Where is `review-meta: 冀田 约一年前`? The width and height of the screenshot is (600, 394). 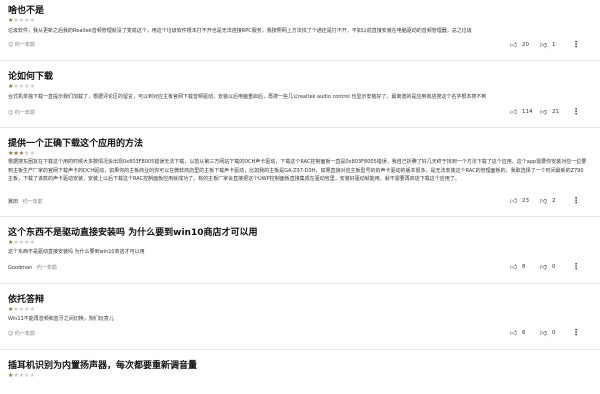
review-meta: 冀田 约一年前 is located at coordinates (25, 201).